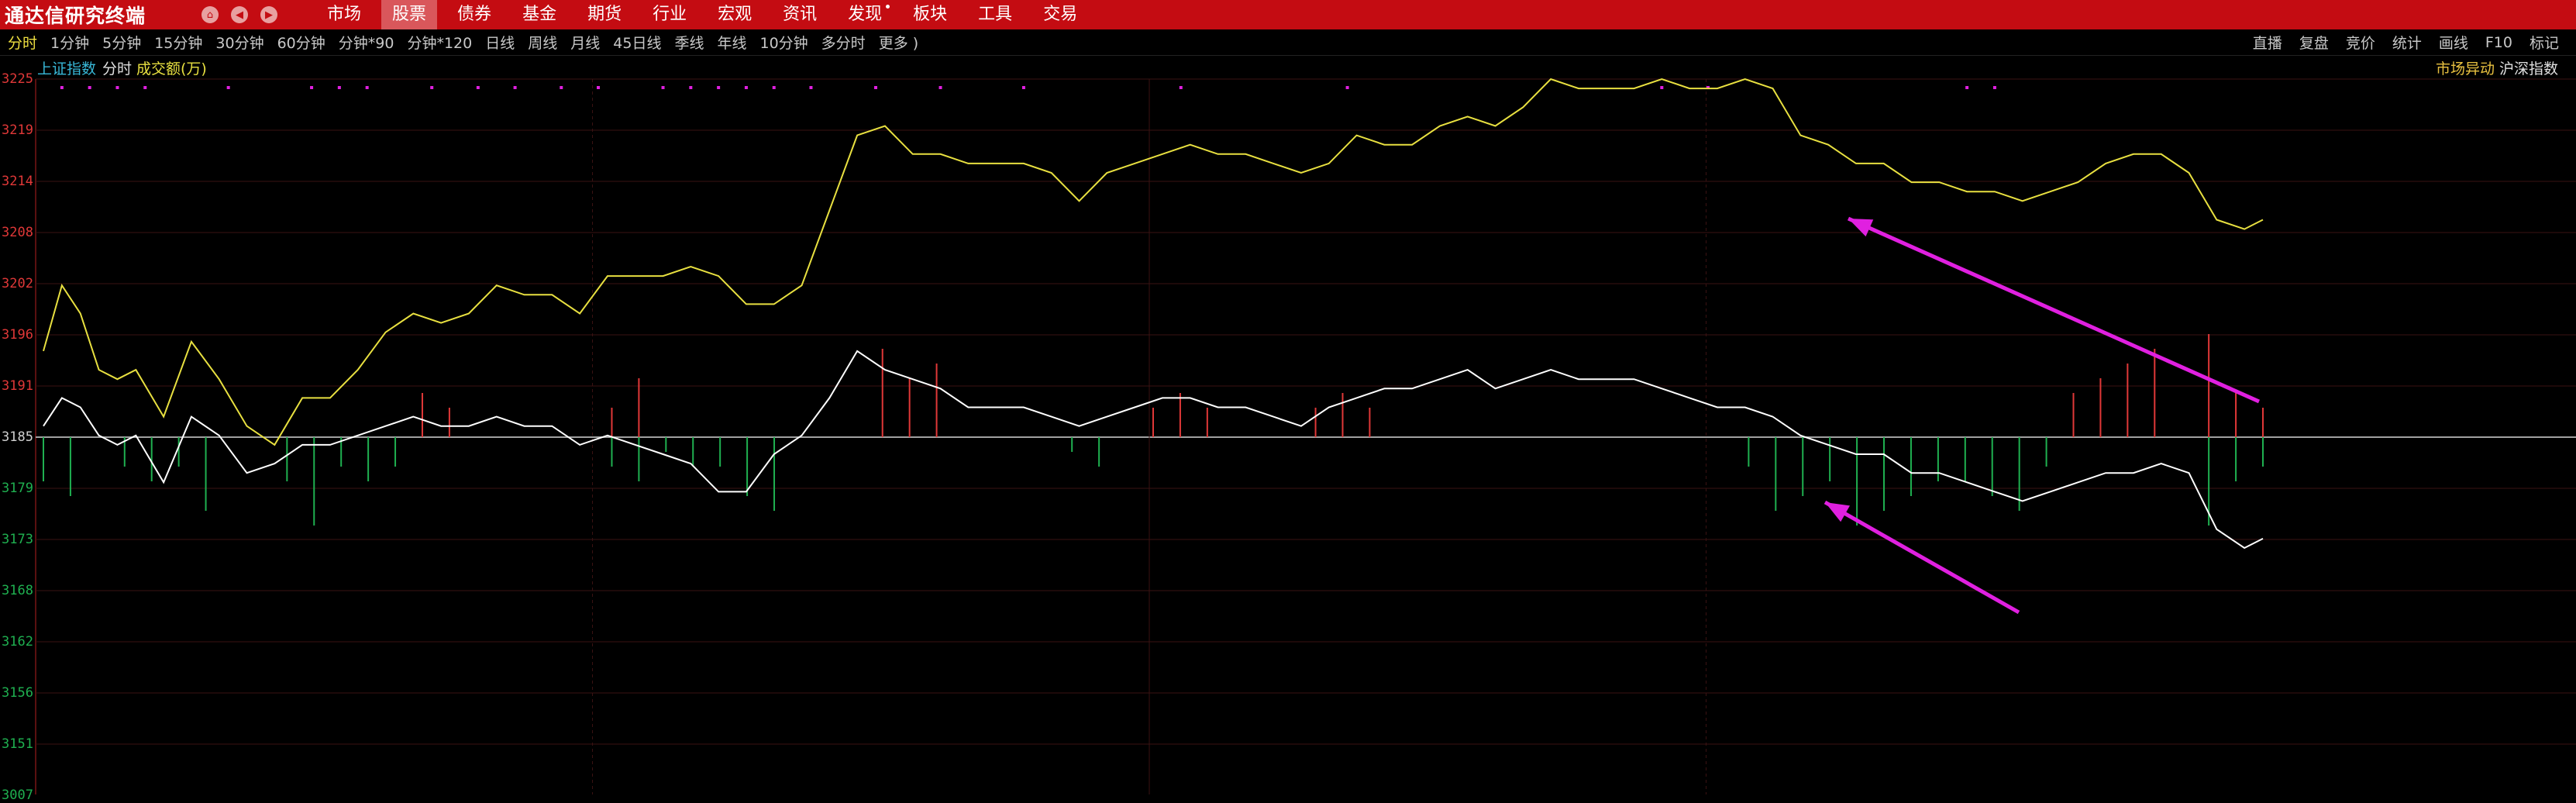 The height and width of the screenshot is (803, 2576). I want to click on y-tick-label: 3007, so click(17, 795).